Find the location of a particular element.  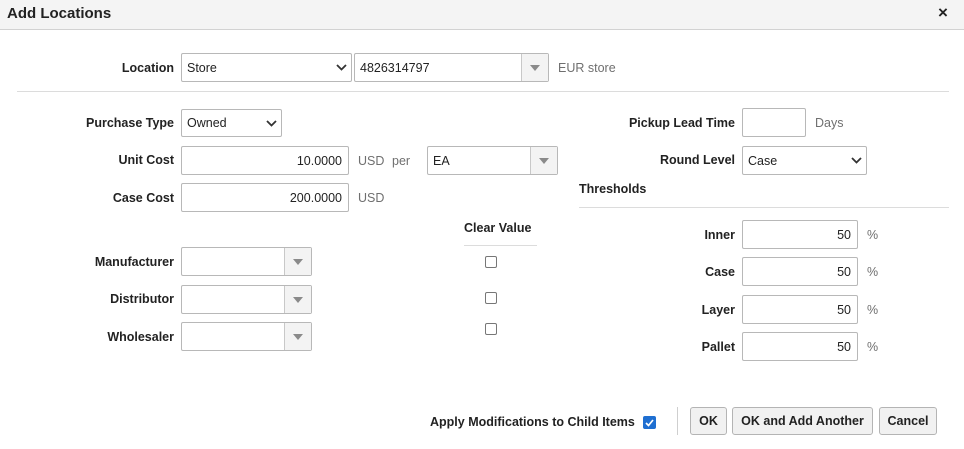

footer-separator is located at coordinates (677, 421).